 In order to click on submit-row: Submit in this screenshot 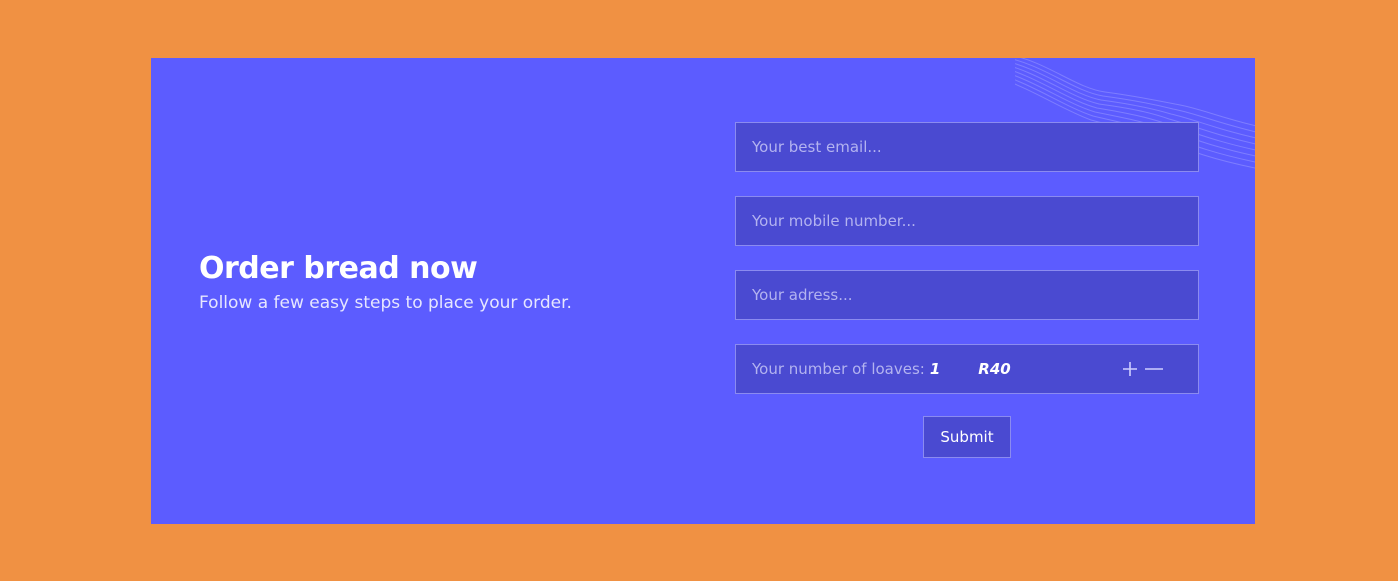, I will do `click(967, 437)`.